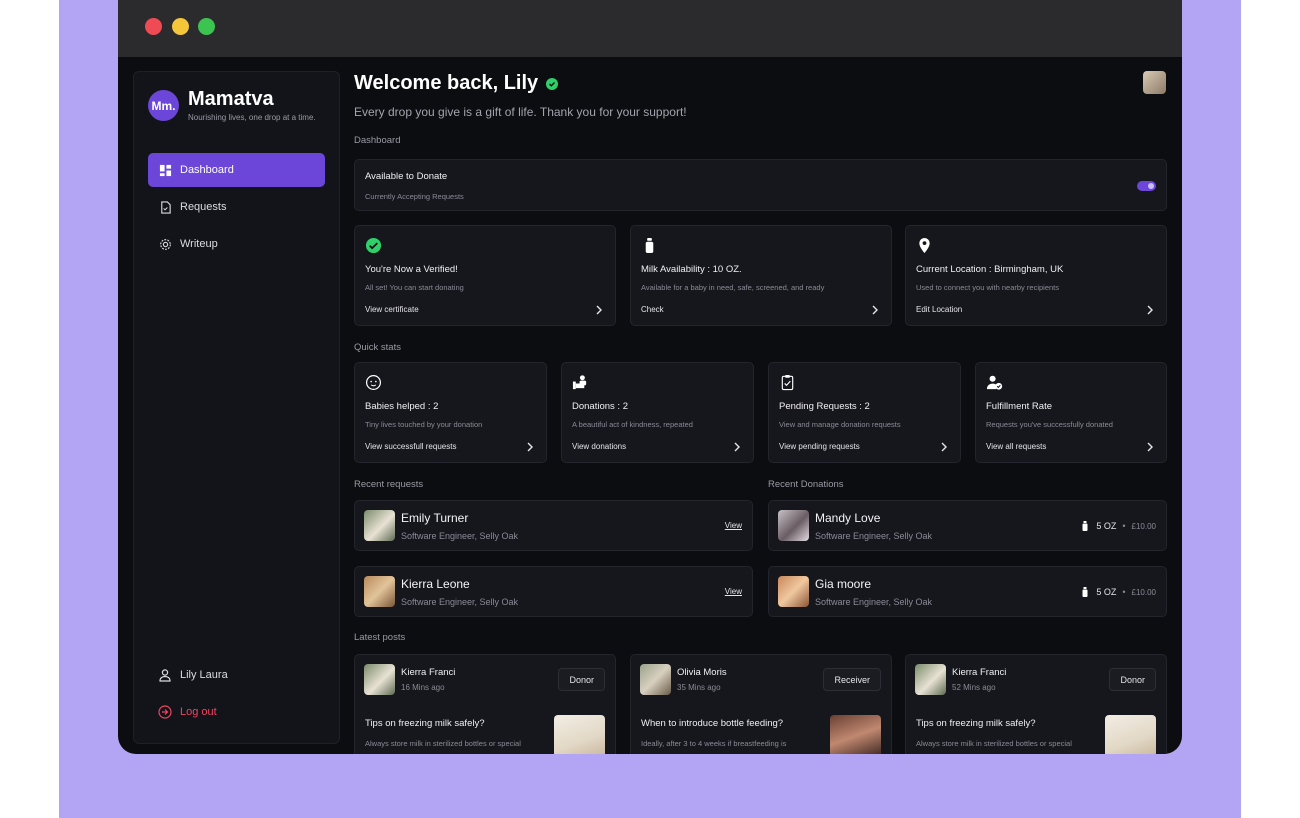 This screenshot has height=818, width=1300. What do you see at coordinates (435, 518) in the screenshot?
I see `requester-name: Emily Turner` at bounding box center [435, 518].